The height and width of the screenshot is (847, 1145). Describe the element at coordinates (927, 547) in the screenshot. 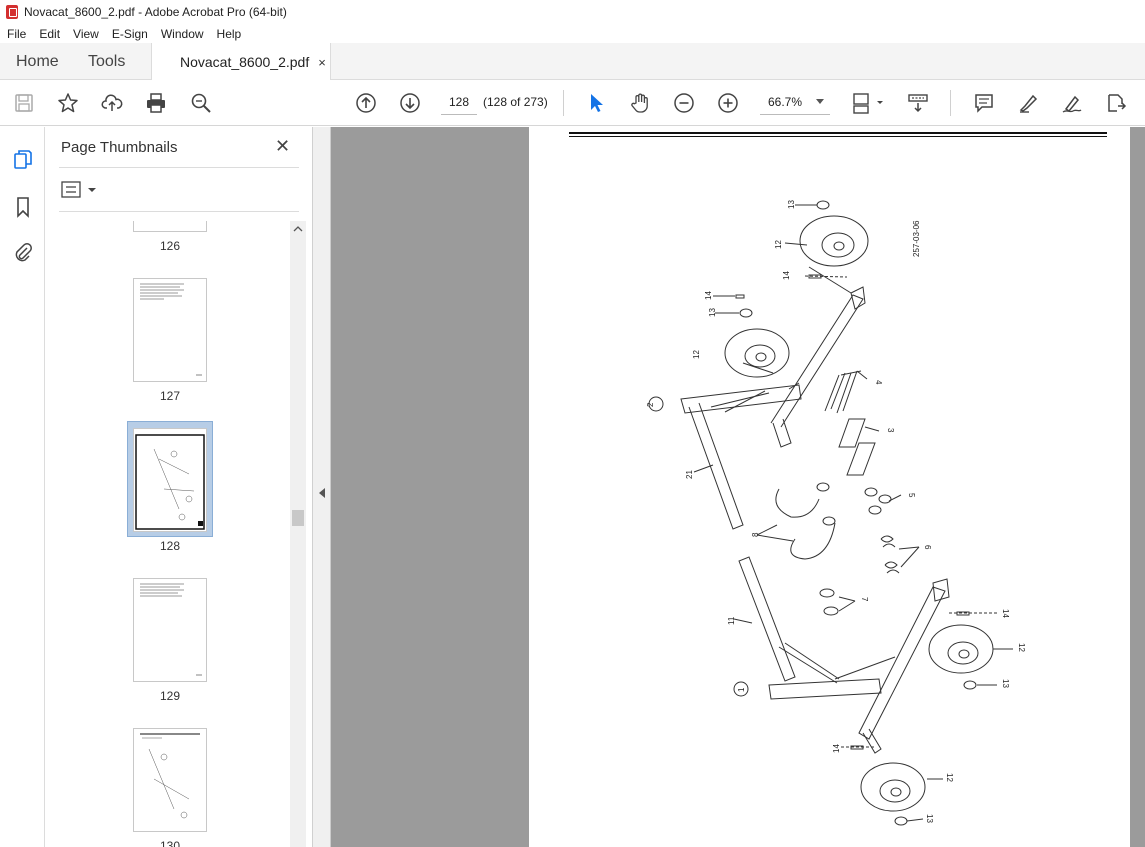

I see `part-label: 6` at that location.